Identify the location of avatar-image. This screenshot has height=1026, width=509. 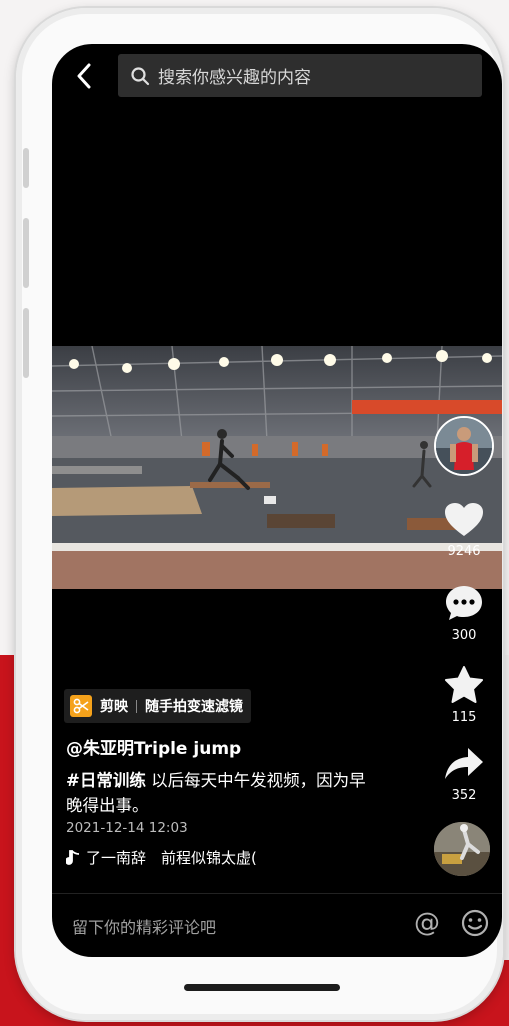
(464, 446).